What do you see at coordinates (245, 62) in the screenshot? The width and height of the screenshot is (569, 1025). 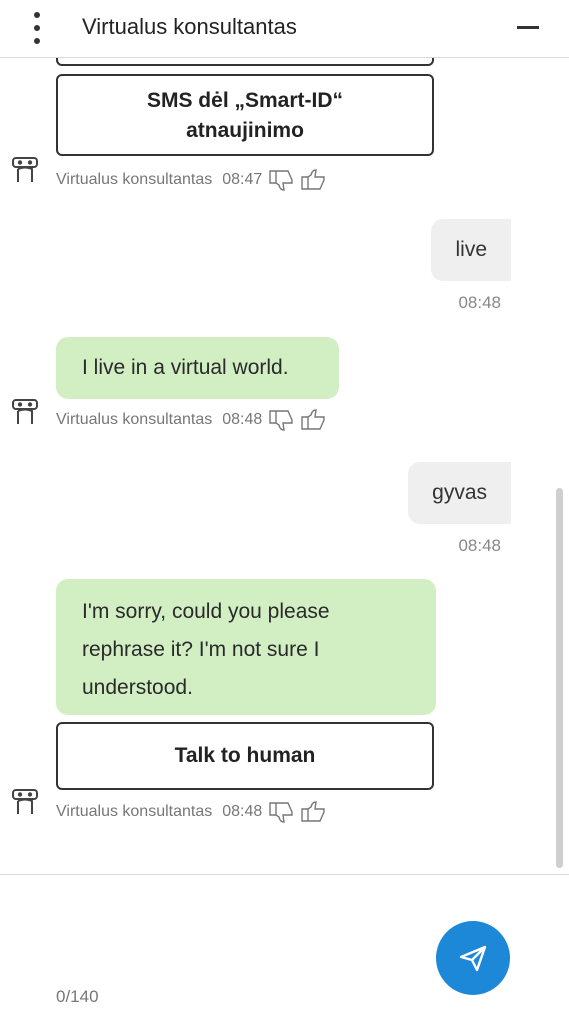 I see `option-button-partial` at bounding box center [245, 62].